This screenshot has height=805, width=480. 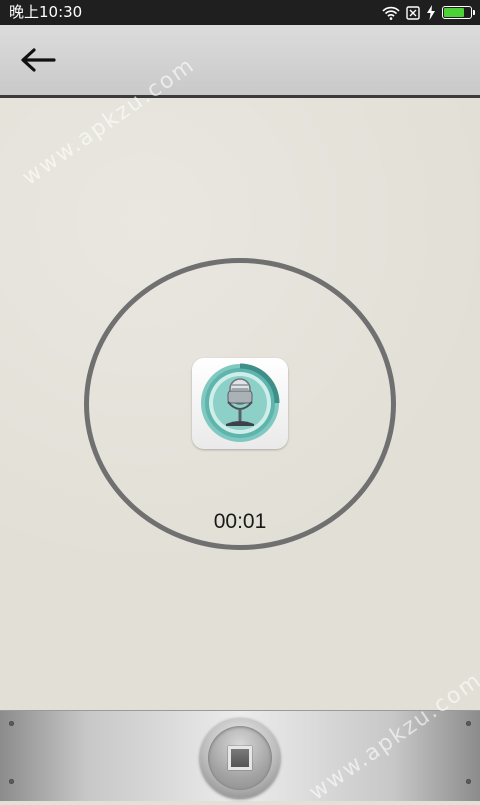 What do you see at coordinates (240, 521) in the screenshot?
I see `recording-timer: 00:01` at bounding box center [240, 521].